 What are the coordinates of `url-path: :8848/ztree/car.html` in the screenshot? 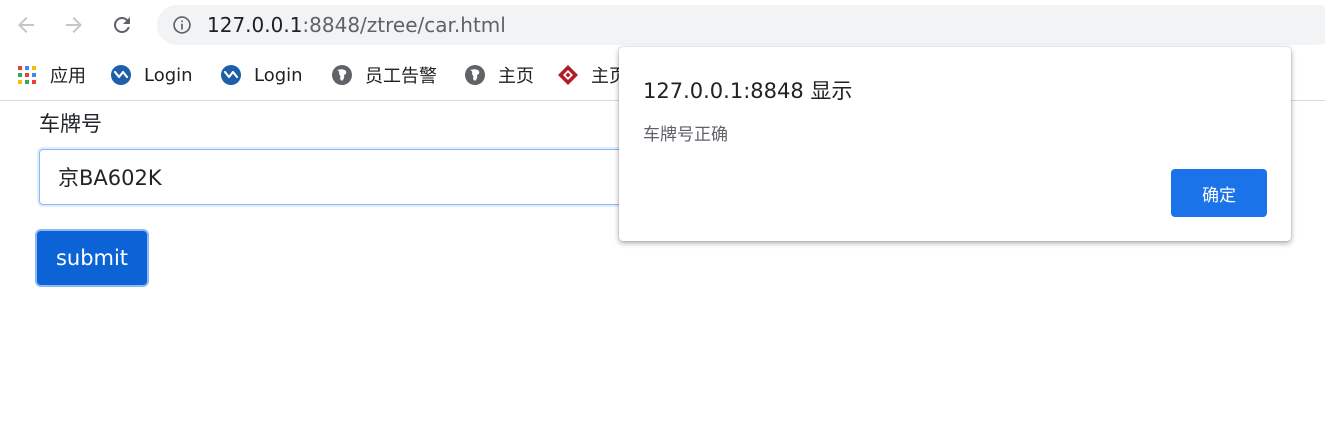 It's located at (404, 25).